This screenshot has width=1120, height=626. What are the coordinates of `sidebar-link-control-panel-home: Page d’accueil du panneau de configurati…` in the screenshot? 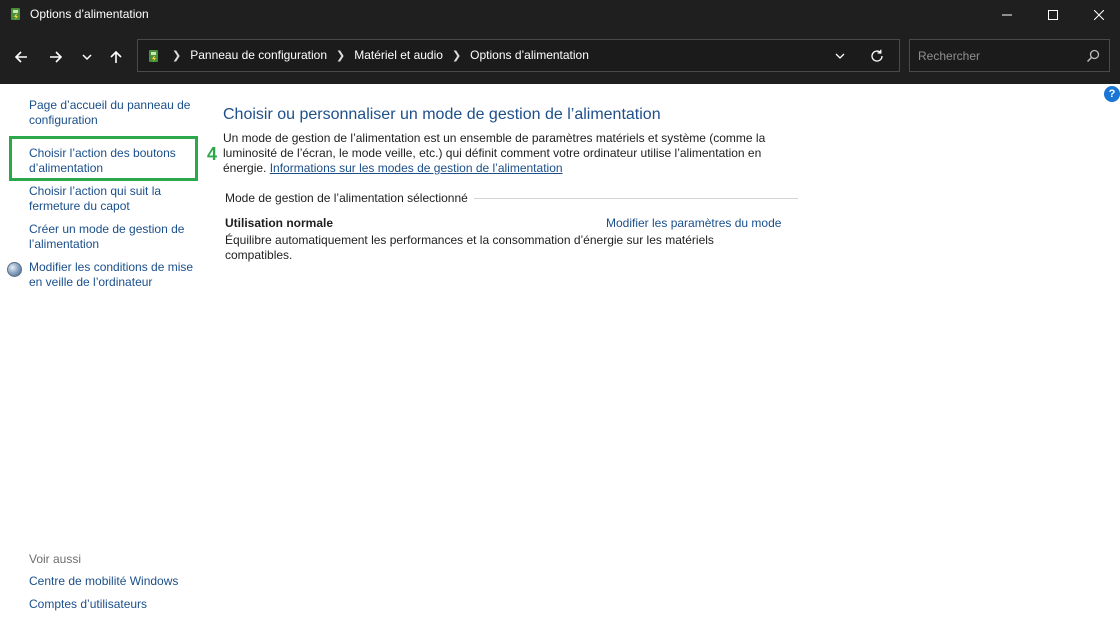 It's located at (116, 113).